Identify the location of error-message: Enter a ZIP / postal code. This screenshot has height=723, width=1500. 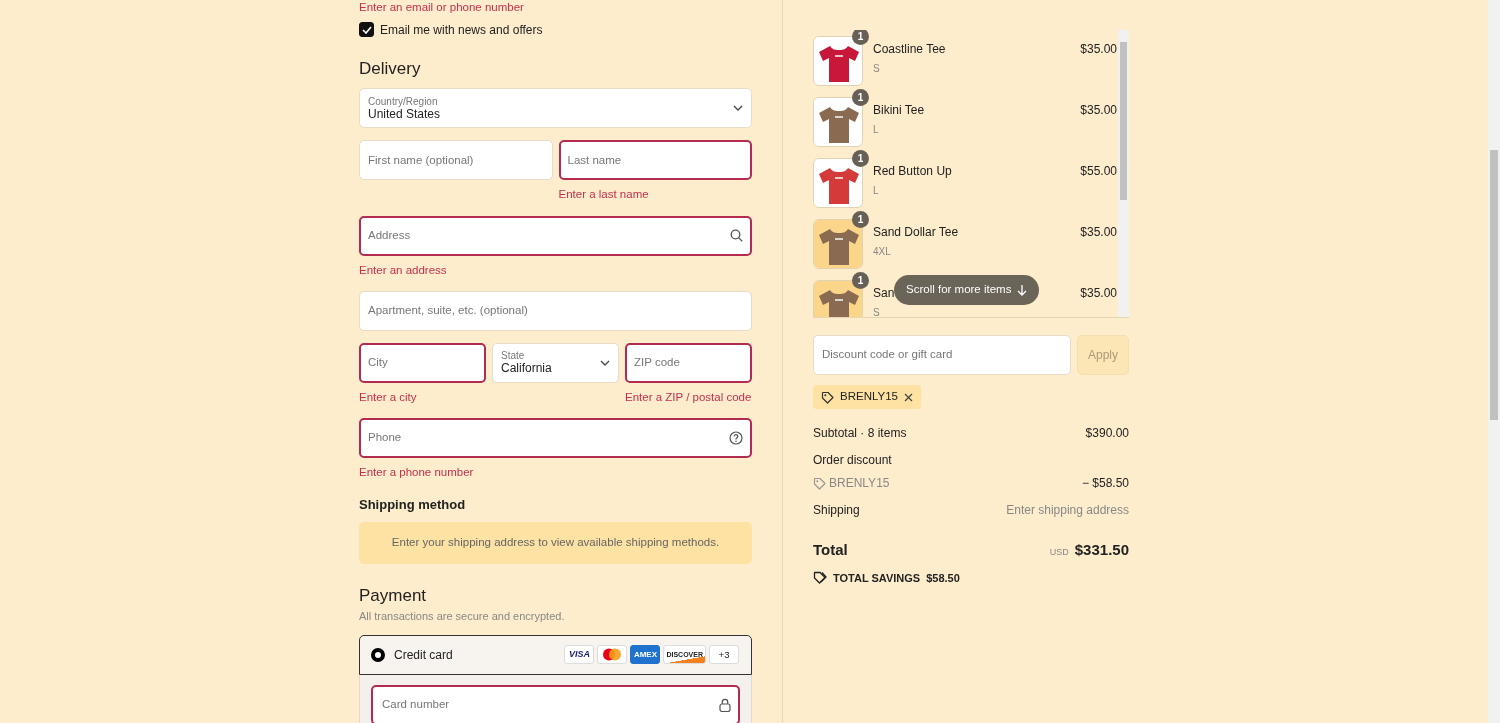
(688, 397).